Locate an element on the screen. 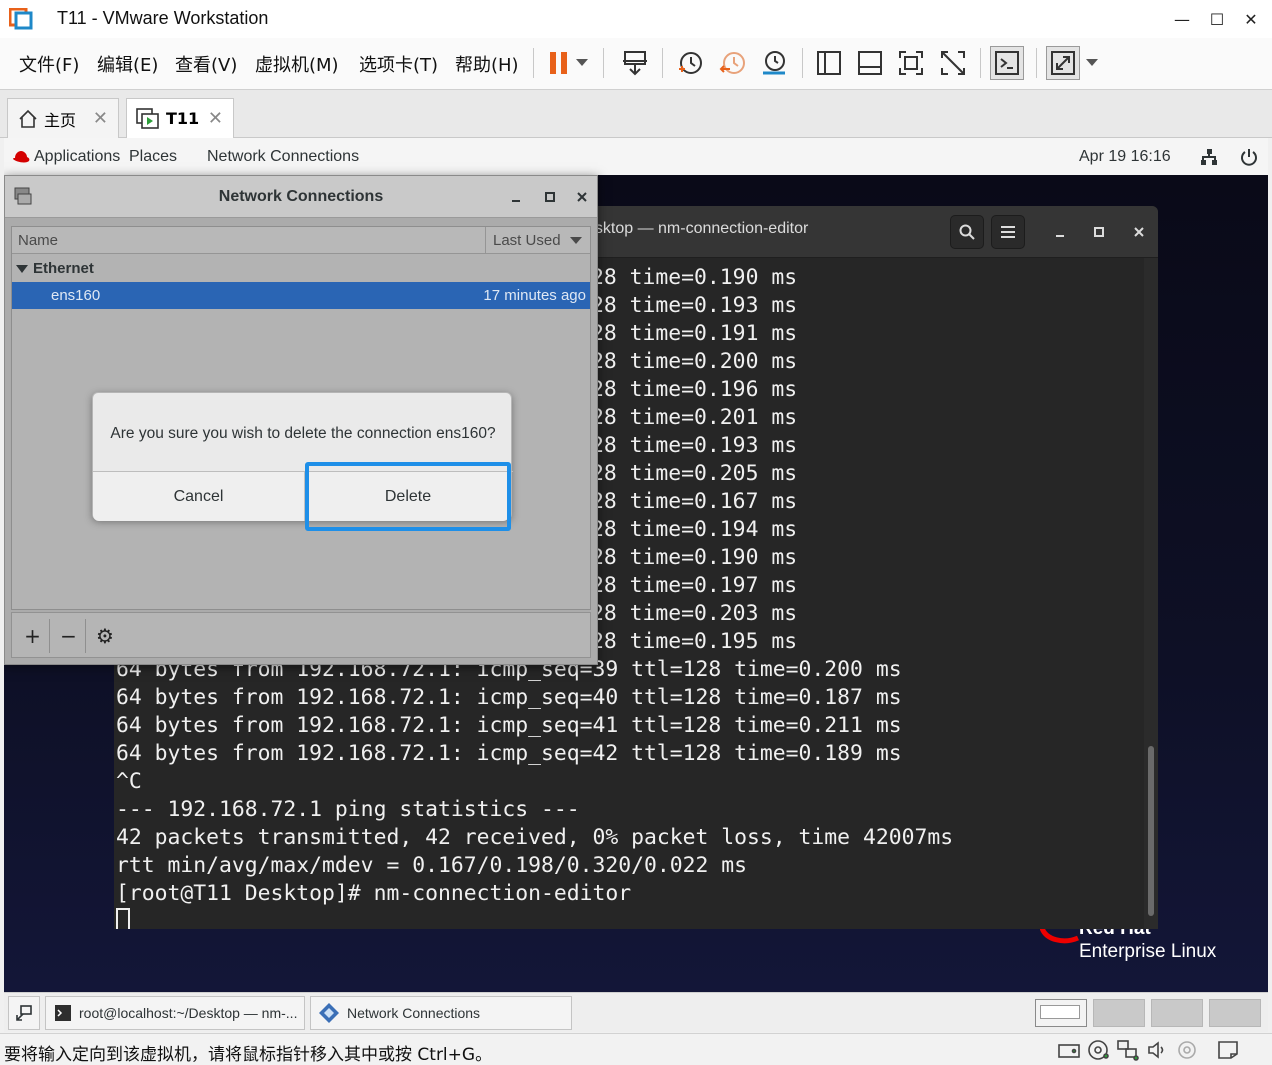 This screenshot has width=1272, height=1065. menu-edit: 编辑(E) is located at coordinates (127, 64).